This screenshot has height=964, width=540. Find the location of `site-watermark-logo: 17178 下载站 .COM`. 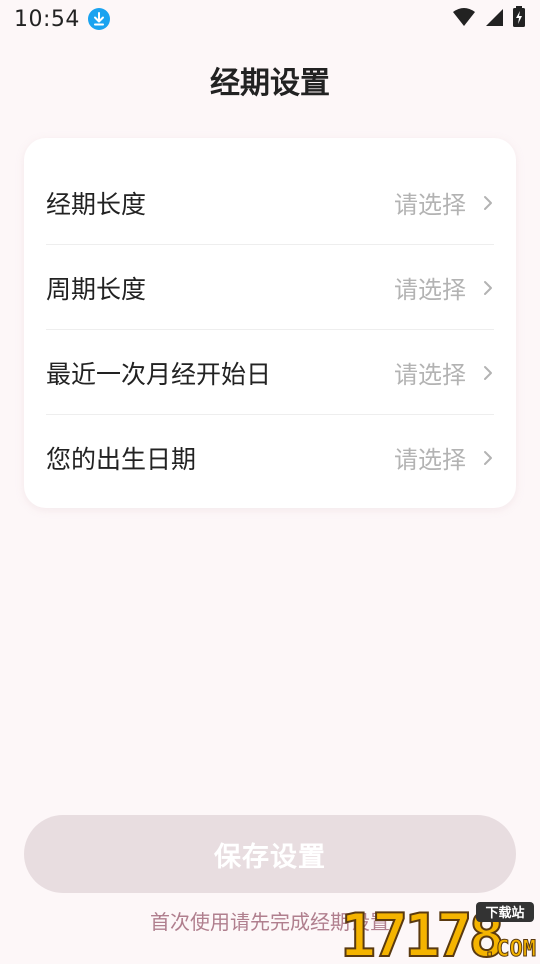

site-watermark-logo: 17178 下载站 .COM is located at coordinates (438, 931).